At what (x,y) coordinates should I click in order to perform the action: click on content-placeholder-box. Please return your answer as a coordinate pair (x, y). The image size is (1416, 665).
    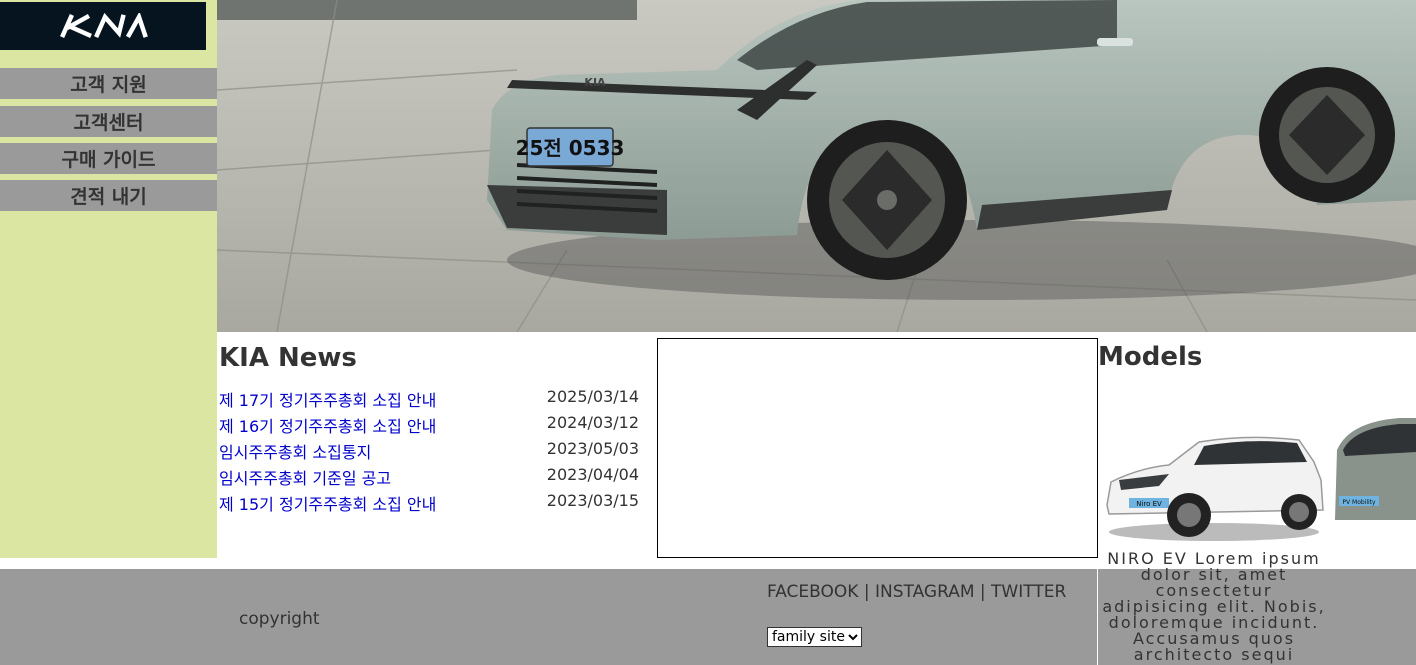
    Looking at the image, I should click on (877, 448).